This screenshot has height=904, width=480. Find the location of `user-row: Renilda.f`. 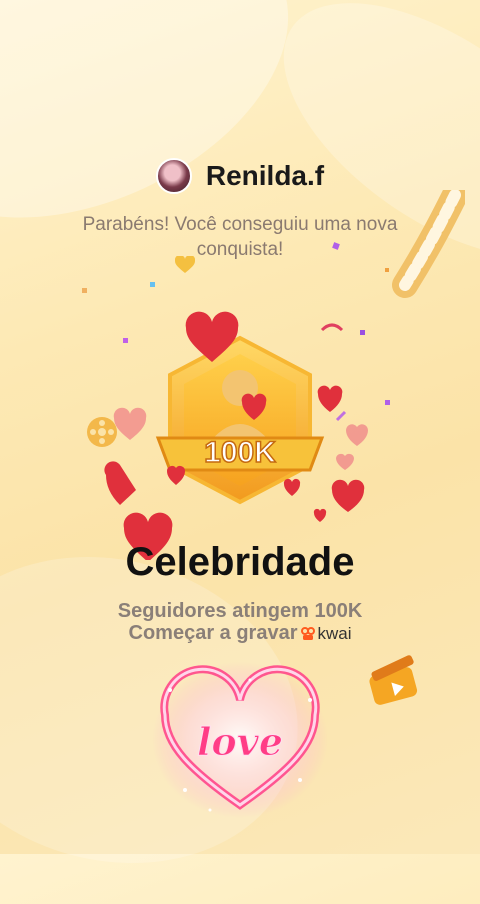

user-row: Renilda.f is located at coordinates (240, 176).